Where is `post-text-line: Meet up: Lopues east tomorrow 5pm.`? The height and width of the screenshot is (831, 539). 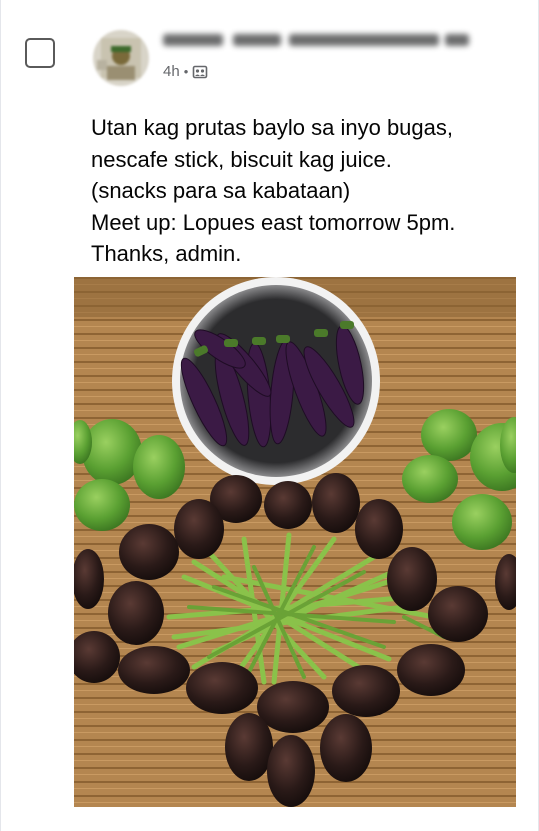
post-text-line: Meet up: Lopues east tomorrow 5pm. is located at coordinates (273, 222).